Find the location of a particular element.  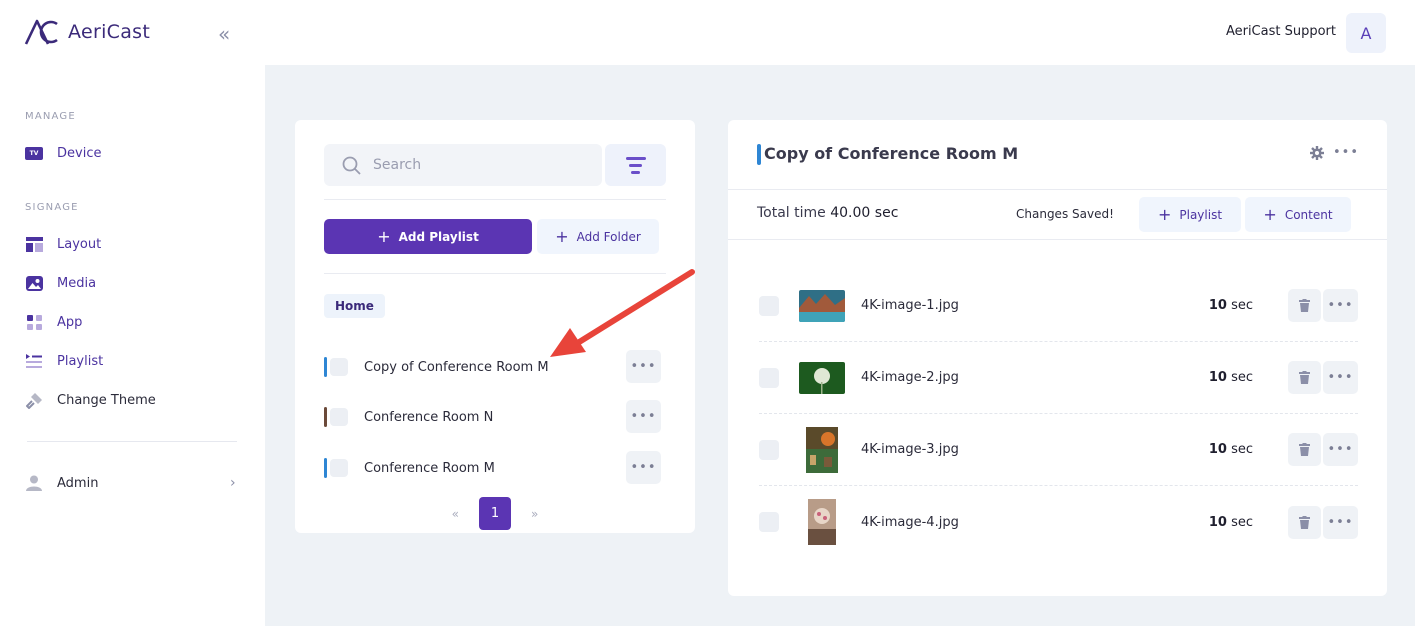

gear-icon is located at coordinates (1317, 153).